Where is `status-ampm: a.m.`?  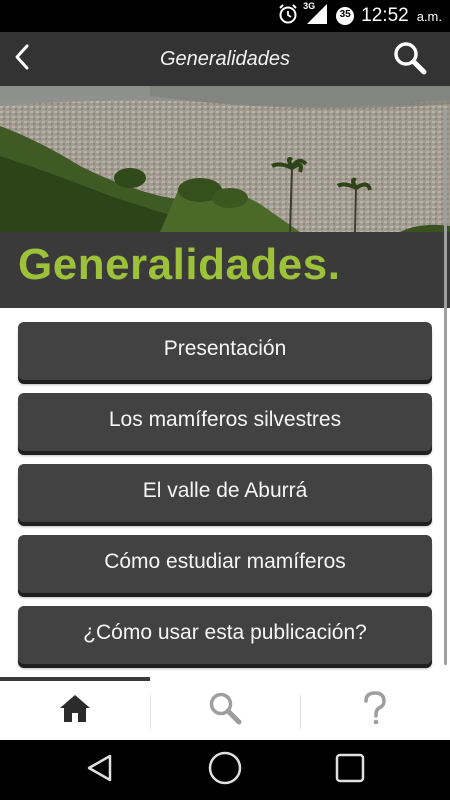 status-ampm: a.m. is located at coordinates (429, 16).